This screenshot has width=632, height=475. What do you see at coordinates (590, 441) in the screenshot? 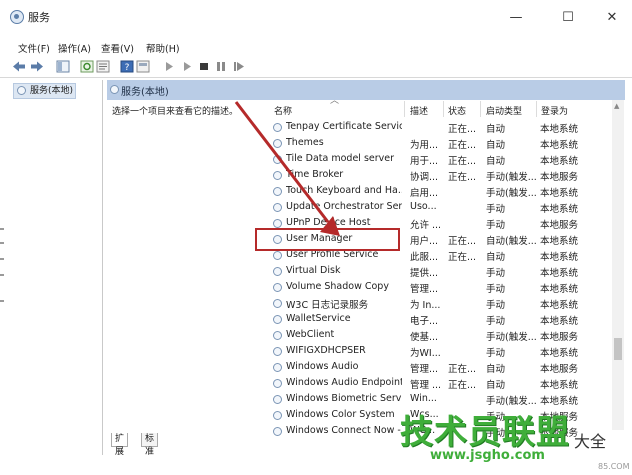
I see `watermark-subtitle: 大全` at bounding box center [590, 441].